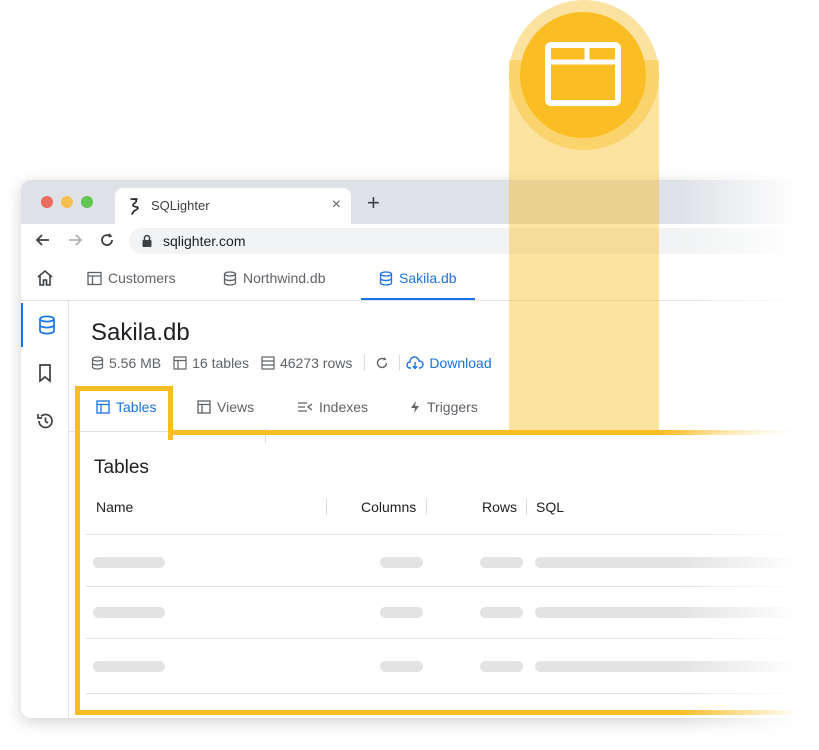 This screenshot has height=750, width=819. Describe the element at coordinates (428, 278) in the screenshot. I see `db-tab-label: Sakila.db` at that location.